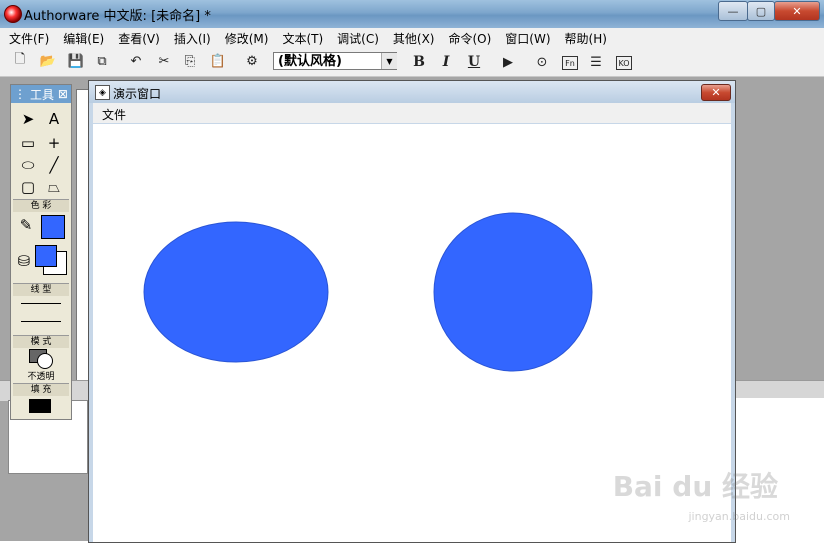 This screenshot has width=824, height=545. I want to click on bold-button: B, so click(419, 62).